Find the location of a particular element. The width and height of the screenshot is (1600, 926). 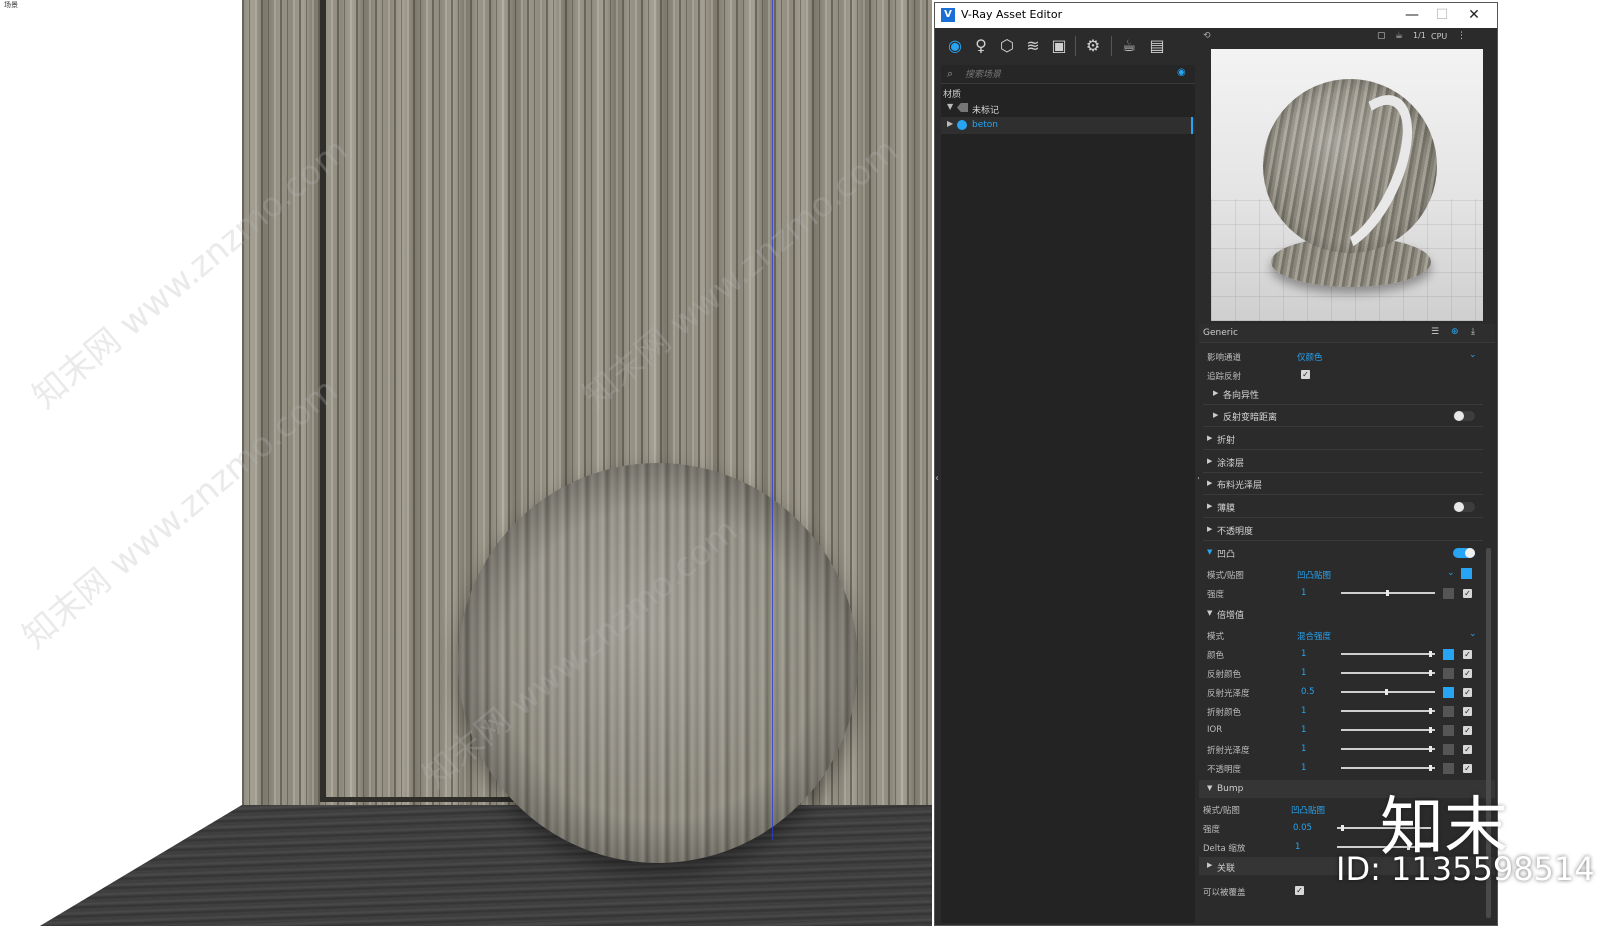

save-icon: ⤓ is located at coordinates (1473, 332).